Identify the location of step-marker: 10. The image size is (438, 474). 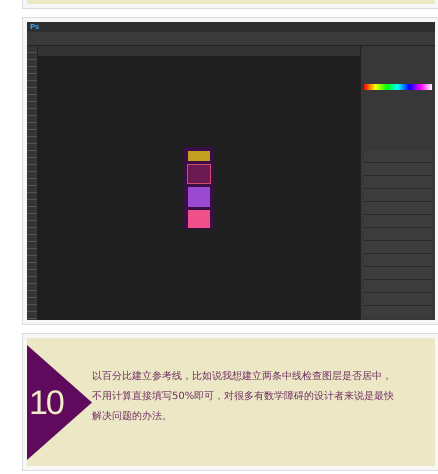
(59, 402).